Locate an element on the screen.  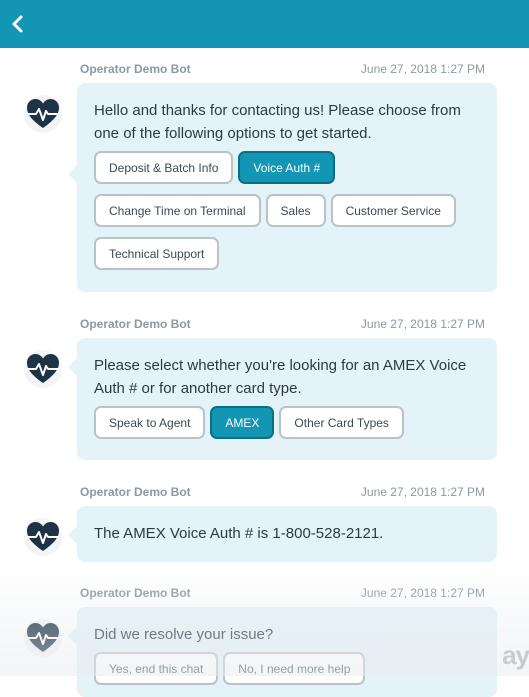
option-voice-auth: Voice Auth # is located at coordinates (287, 167).